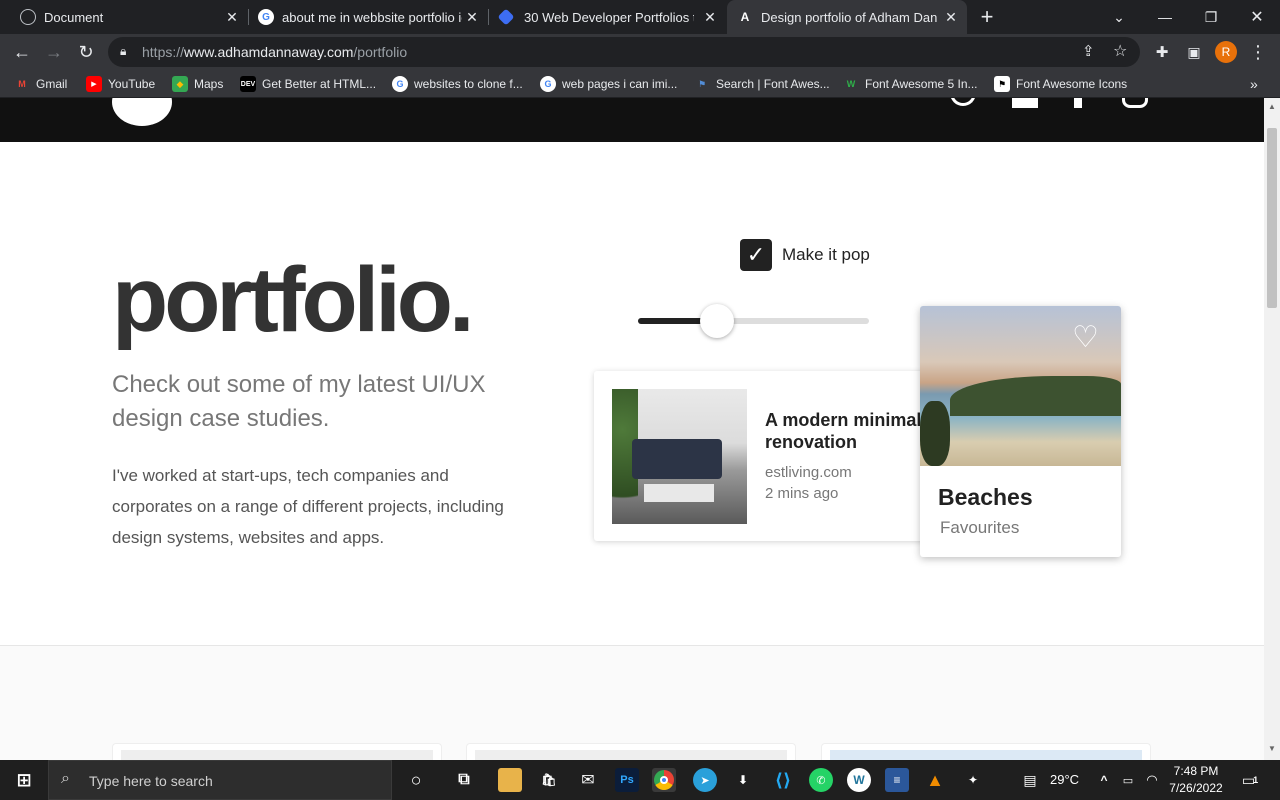  I want to click on clock-time: 7:48 PM, so click(1196, 771).